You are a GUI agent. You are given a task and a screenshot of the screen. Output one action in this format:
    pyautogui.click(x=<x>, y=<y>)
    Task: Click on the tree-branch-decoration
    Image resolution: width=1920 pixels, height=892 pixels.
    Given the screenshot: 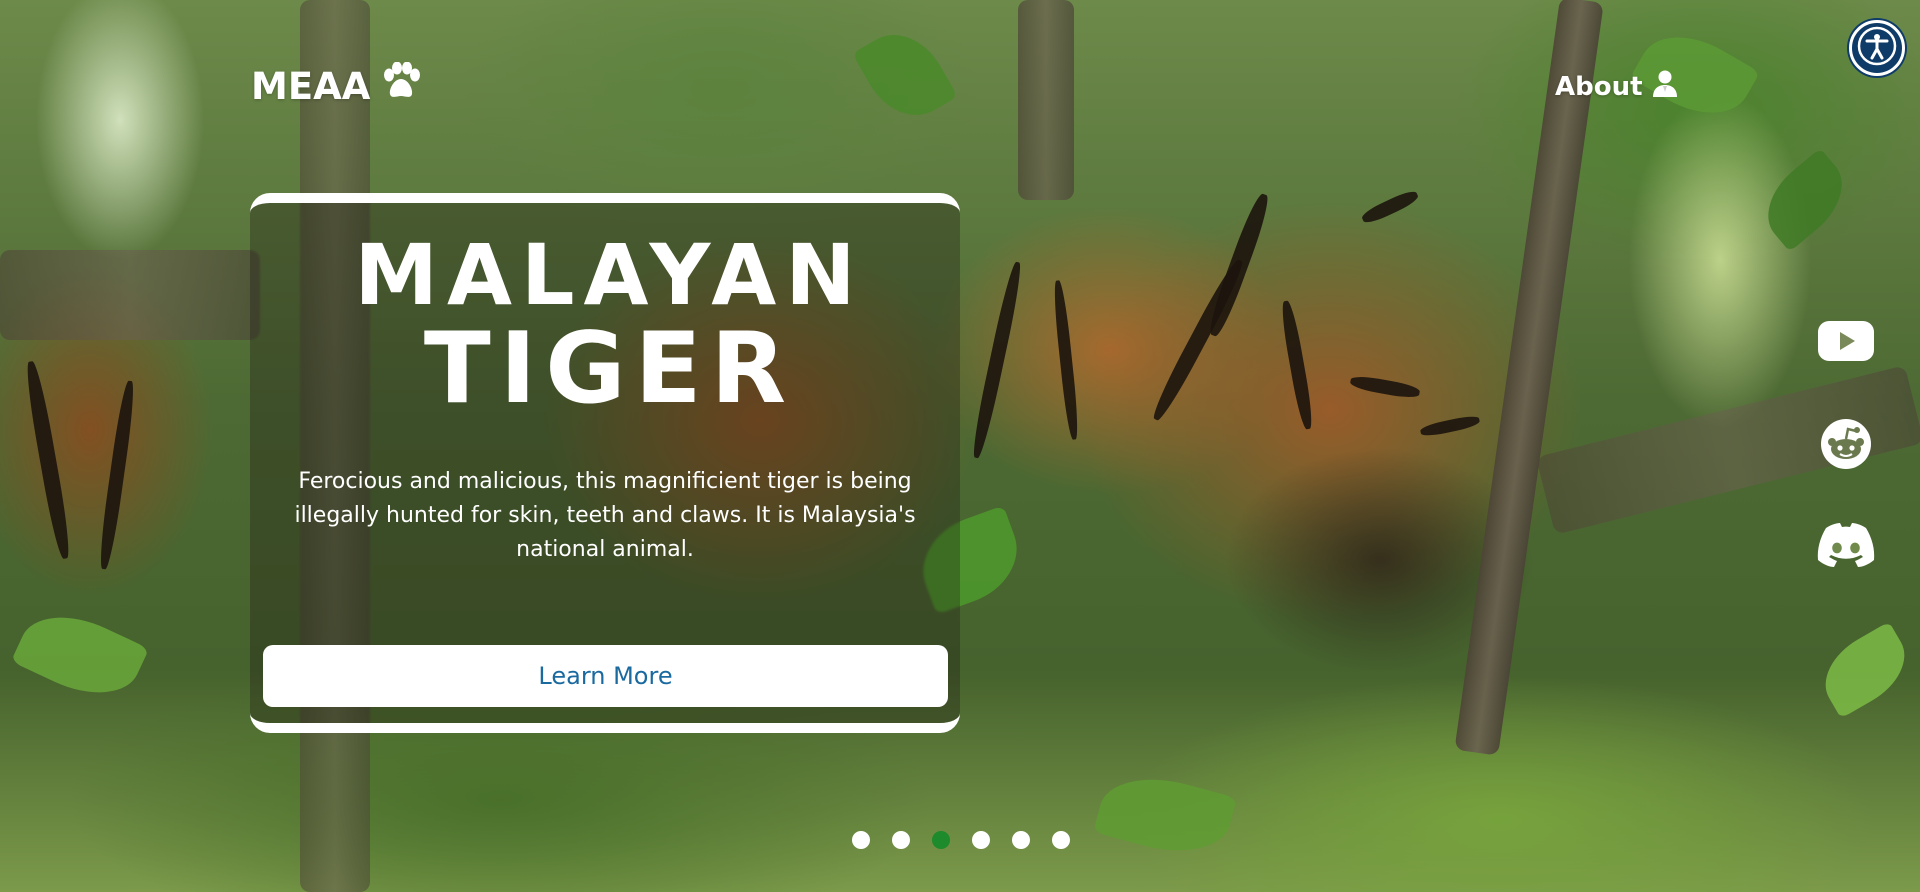 What is the action you would take?
    pyautogui.click(x=130, y=295)
    